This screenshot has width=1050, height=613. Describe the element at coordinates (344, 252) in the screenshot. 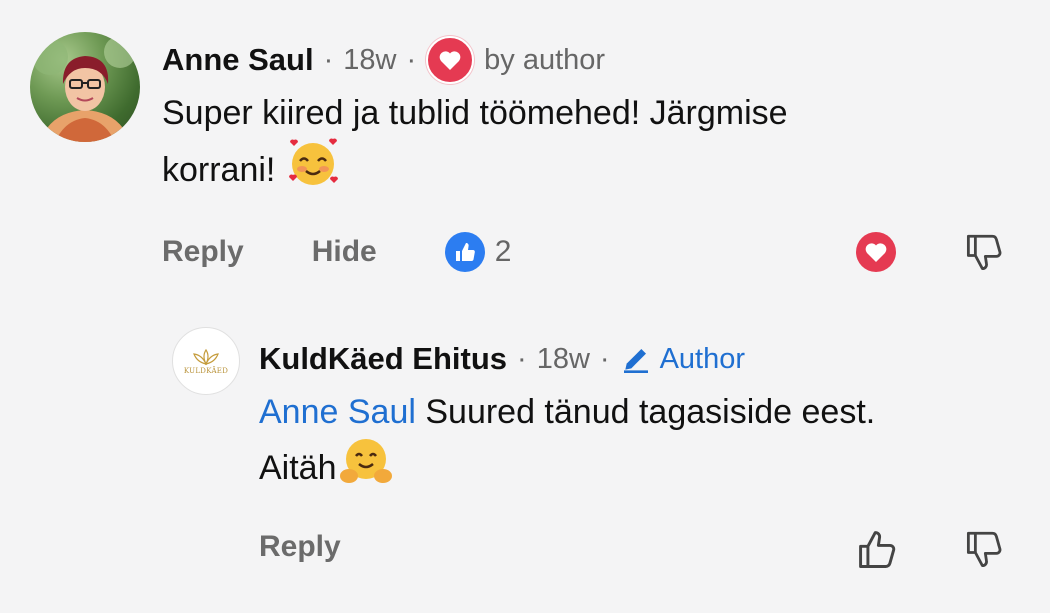

I see `hide-button: Hide` at that location.